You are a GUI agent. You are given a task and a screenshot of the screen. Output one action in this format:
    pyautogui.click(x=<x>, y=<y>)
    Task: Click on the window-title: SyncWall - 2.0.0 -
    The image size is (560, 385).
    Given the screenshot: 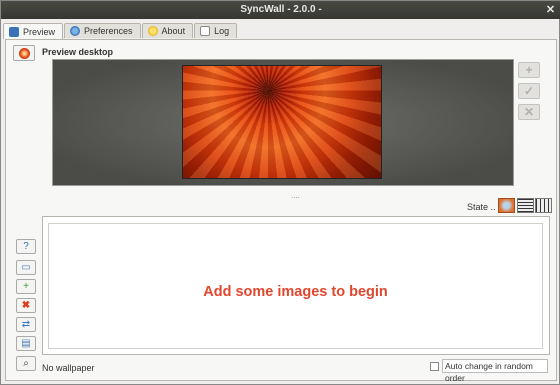 What is the action you would take?
    pyautogui.click(x=281, y=9)
    